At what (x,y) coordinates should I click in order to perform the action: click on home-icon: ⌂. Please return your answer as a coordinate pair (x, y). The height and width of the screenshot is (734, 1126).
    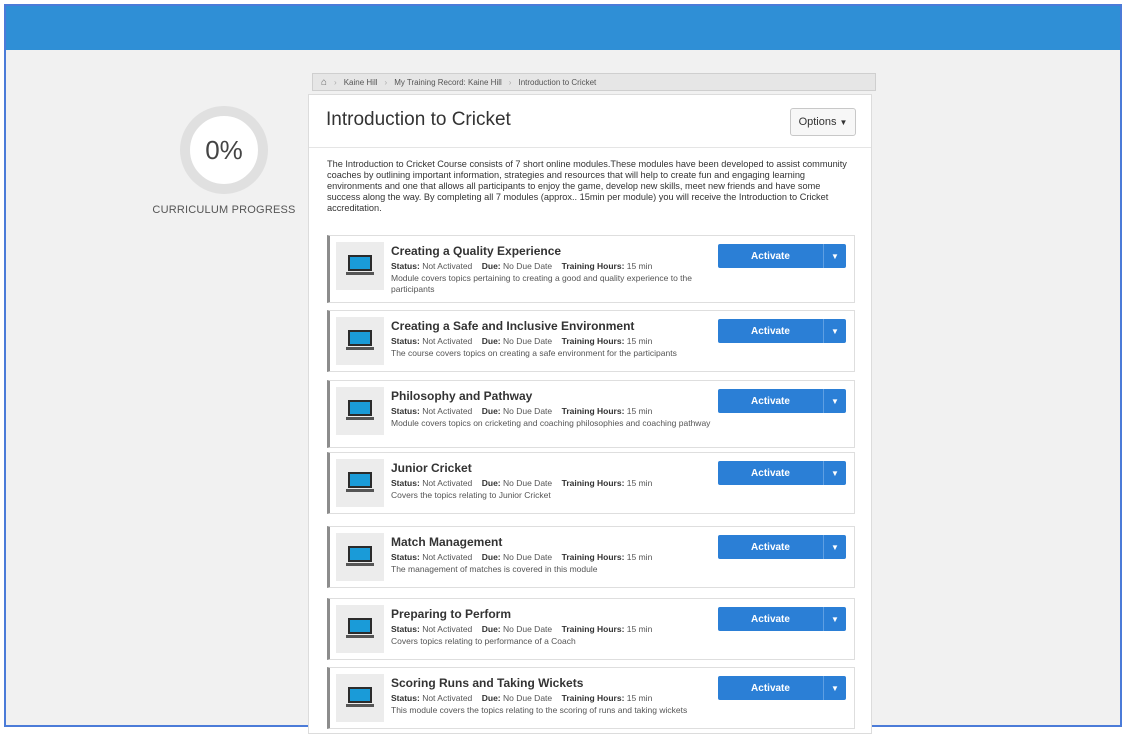
    Looking at the image, I should click on (324, 82).